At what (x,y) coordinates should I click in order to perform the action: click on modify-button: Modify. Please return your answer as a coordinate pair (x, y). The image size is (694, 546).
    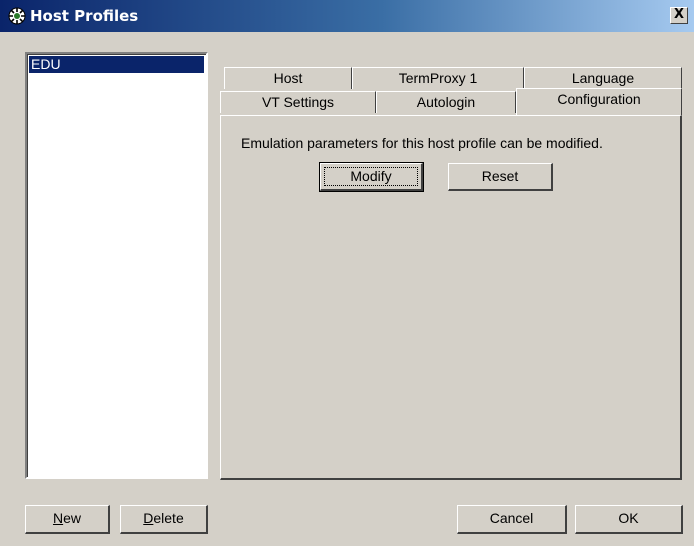
    Looking at the image, I should click on (371, 177).